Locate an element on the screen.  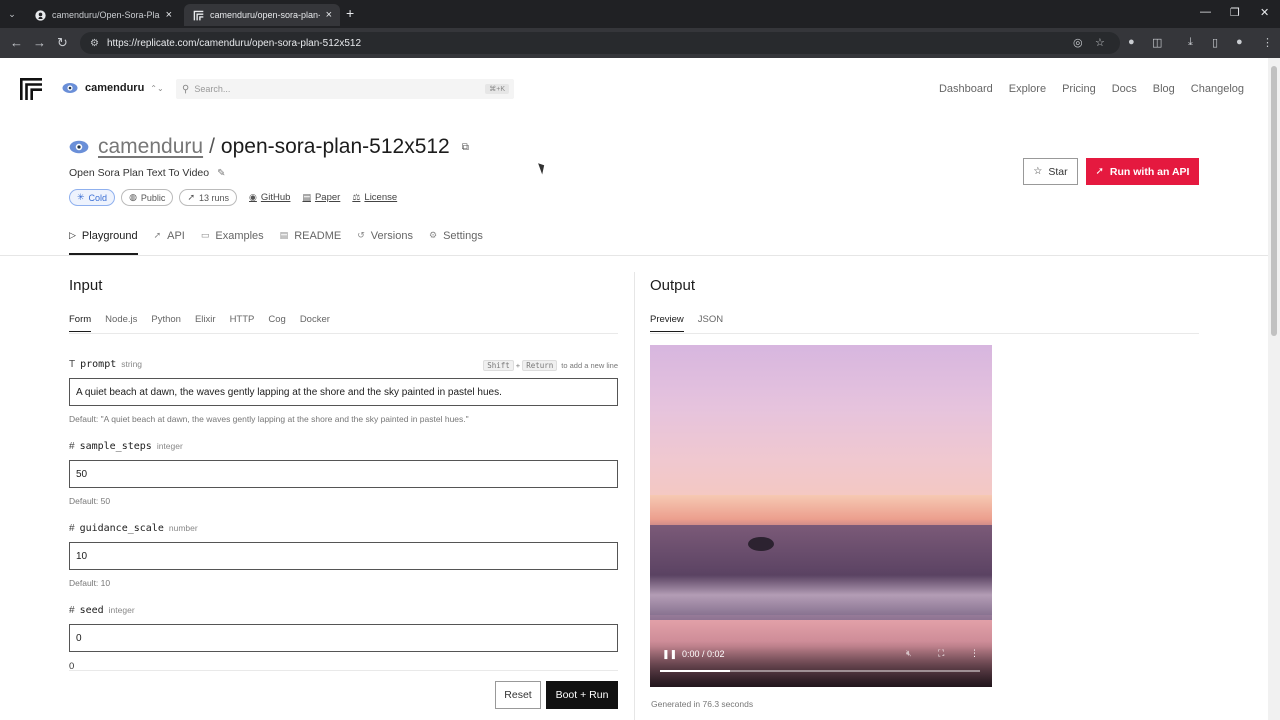
paper-link: ▤ Paper is located at coordinates (321, 197).